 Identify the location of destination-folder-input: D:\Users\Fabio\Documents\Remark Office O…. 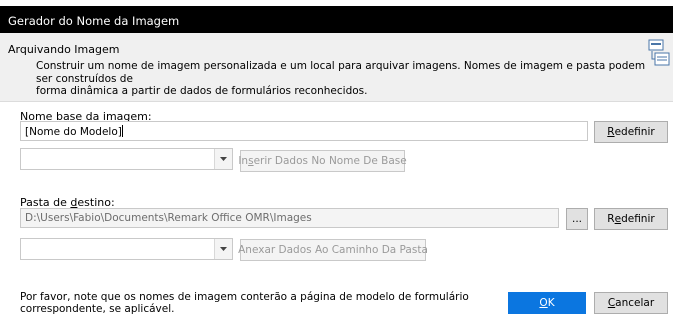
(289, 218).